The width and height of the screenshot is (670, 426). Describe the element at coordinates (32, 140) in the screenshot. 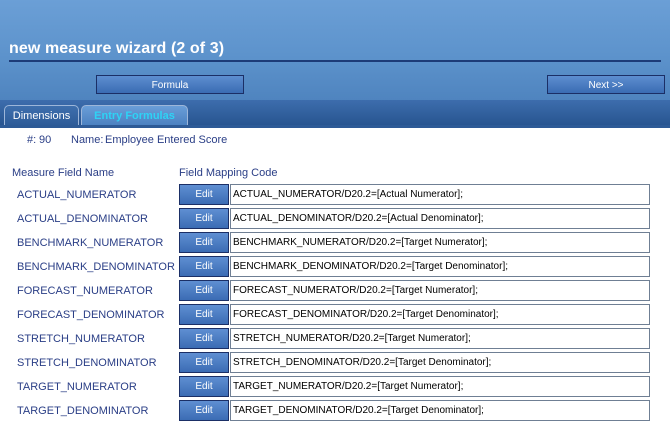

I see `measure-number-label: #:` at that location.